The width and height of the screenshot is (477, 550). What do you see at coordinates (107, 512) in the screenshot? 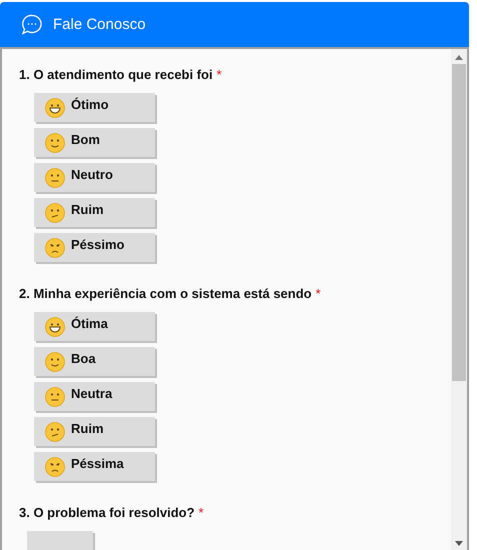
I see `question-label: 3. O problema foi resolvido?` at bounding box center [107, 512].